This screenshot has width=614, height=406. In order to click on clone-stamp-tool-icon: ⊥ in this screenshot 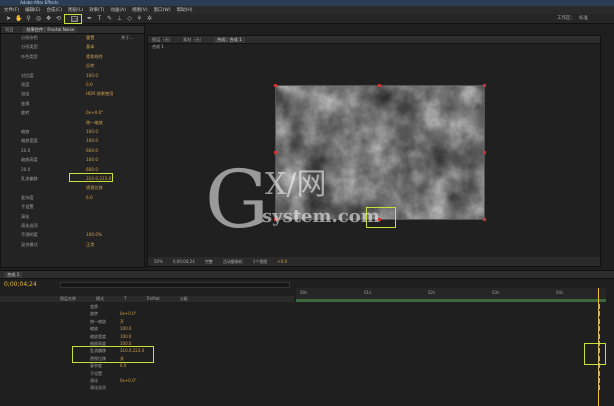, I will do `click(119, 19)`.